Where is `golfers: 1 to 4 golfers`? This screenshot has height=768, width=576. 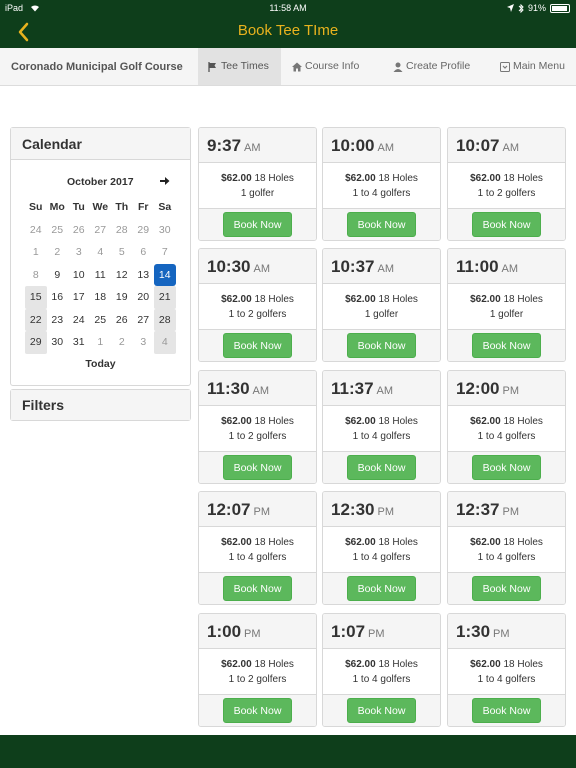 golfers: 1 to 4 golfers is located at coordinates (381, 679).